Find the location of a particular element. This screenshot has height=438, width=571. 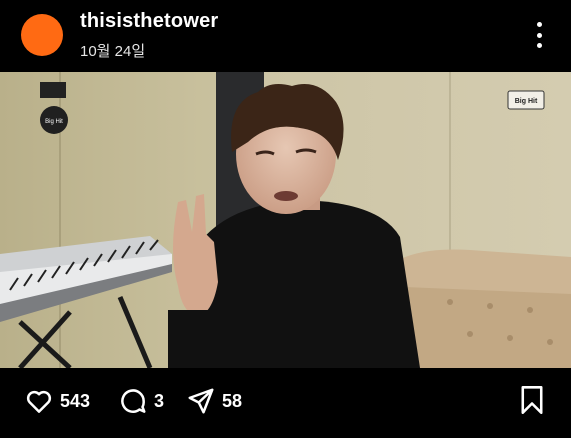

logo-left-text: Big Hit is located at coordinates (54, 122).